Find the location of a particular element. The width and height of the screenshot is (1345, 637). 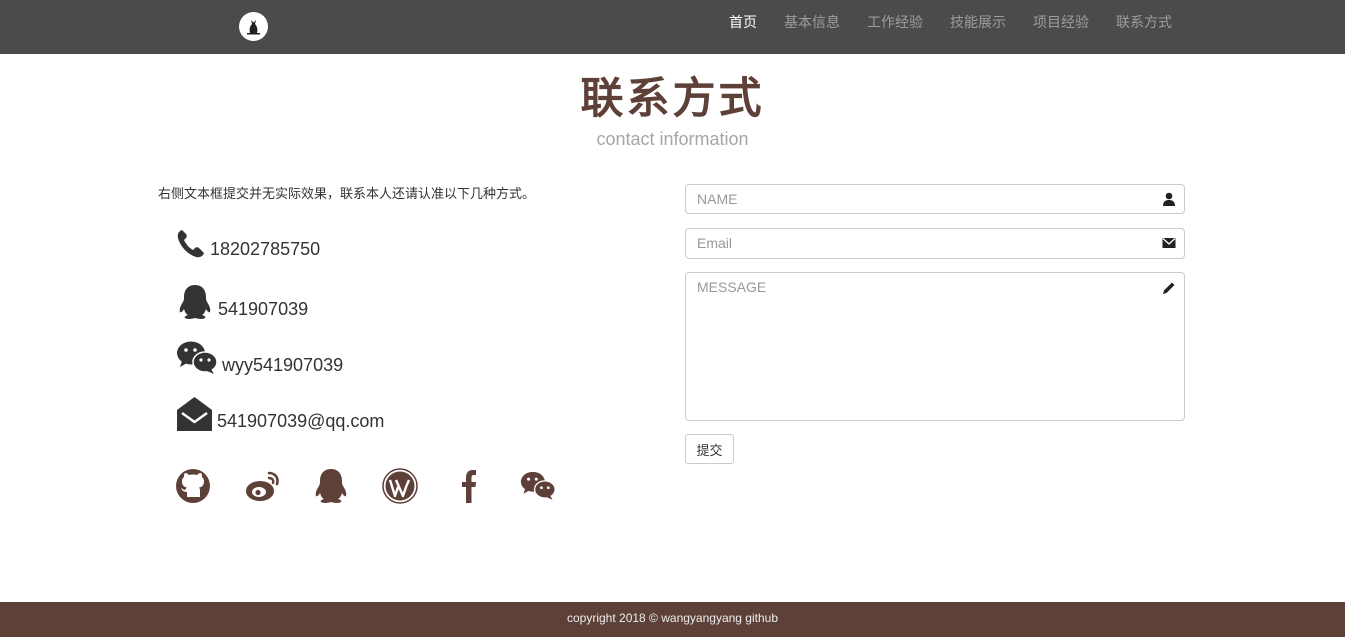

message-field-wrapper is located at coordinates (935, 346).